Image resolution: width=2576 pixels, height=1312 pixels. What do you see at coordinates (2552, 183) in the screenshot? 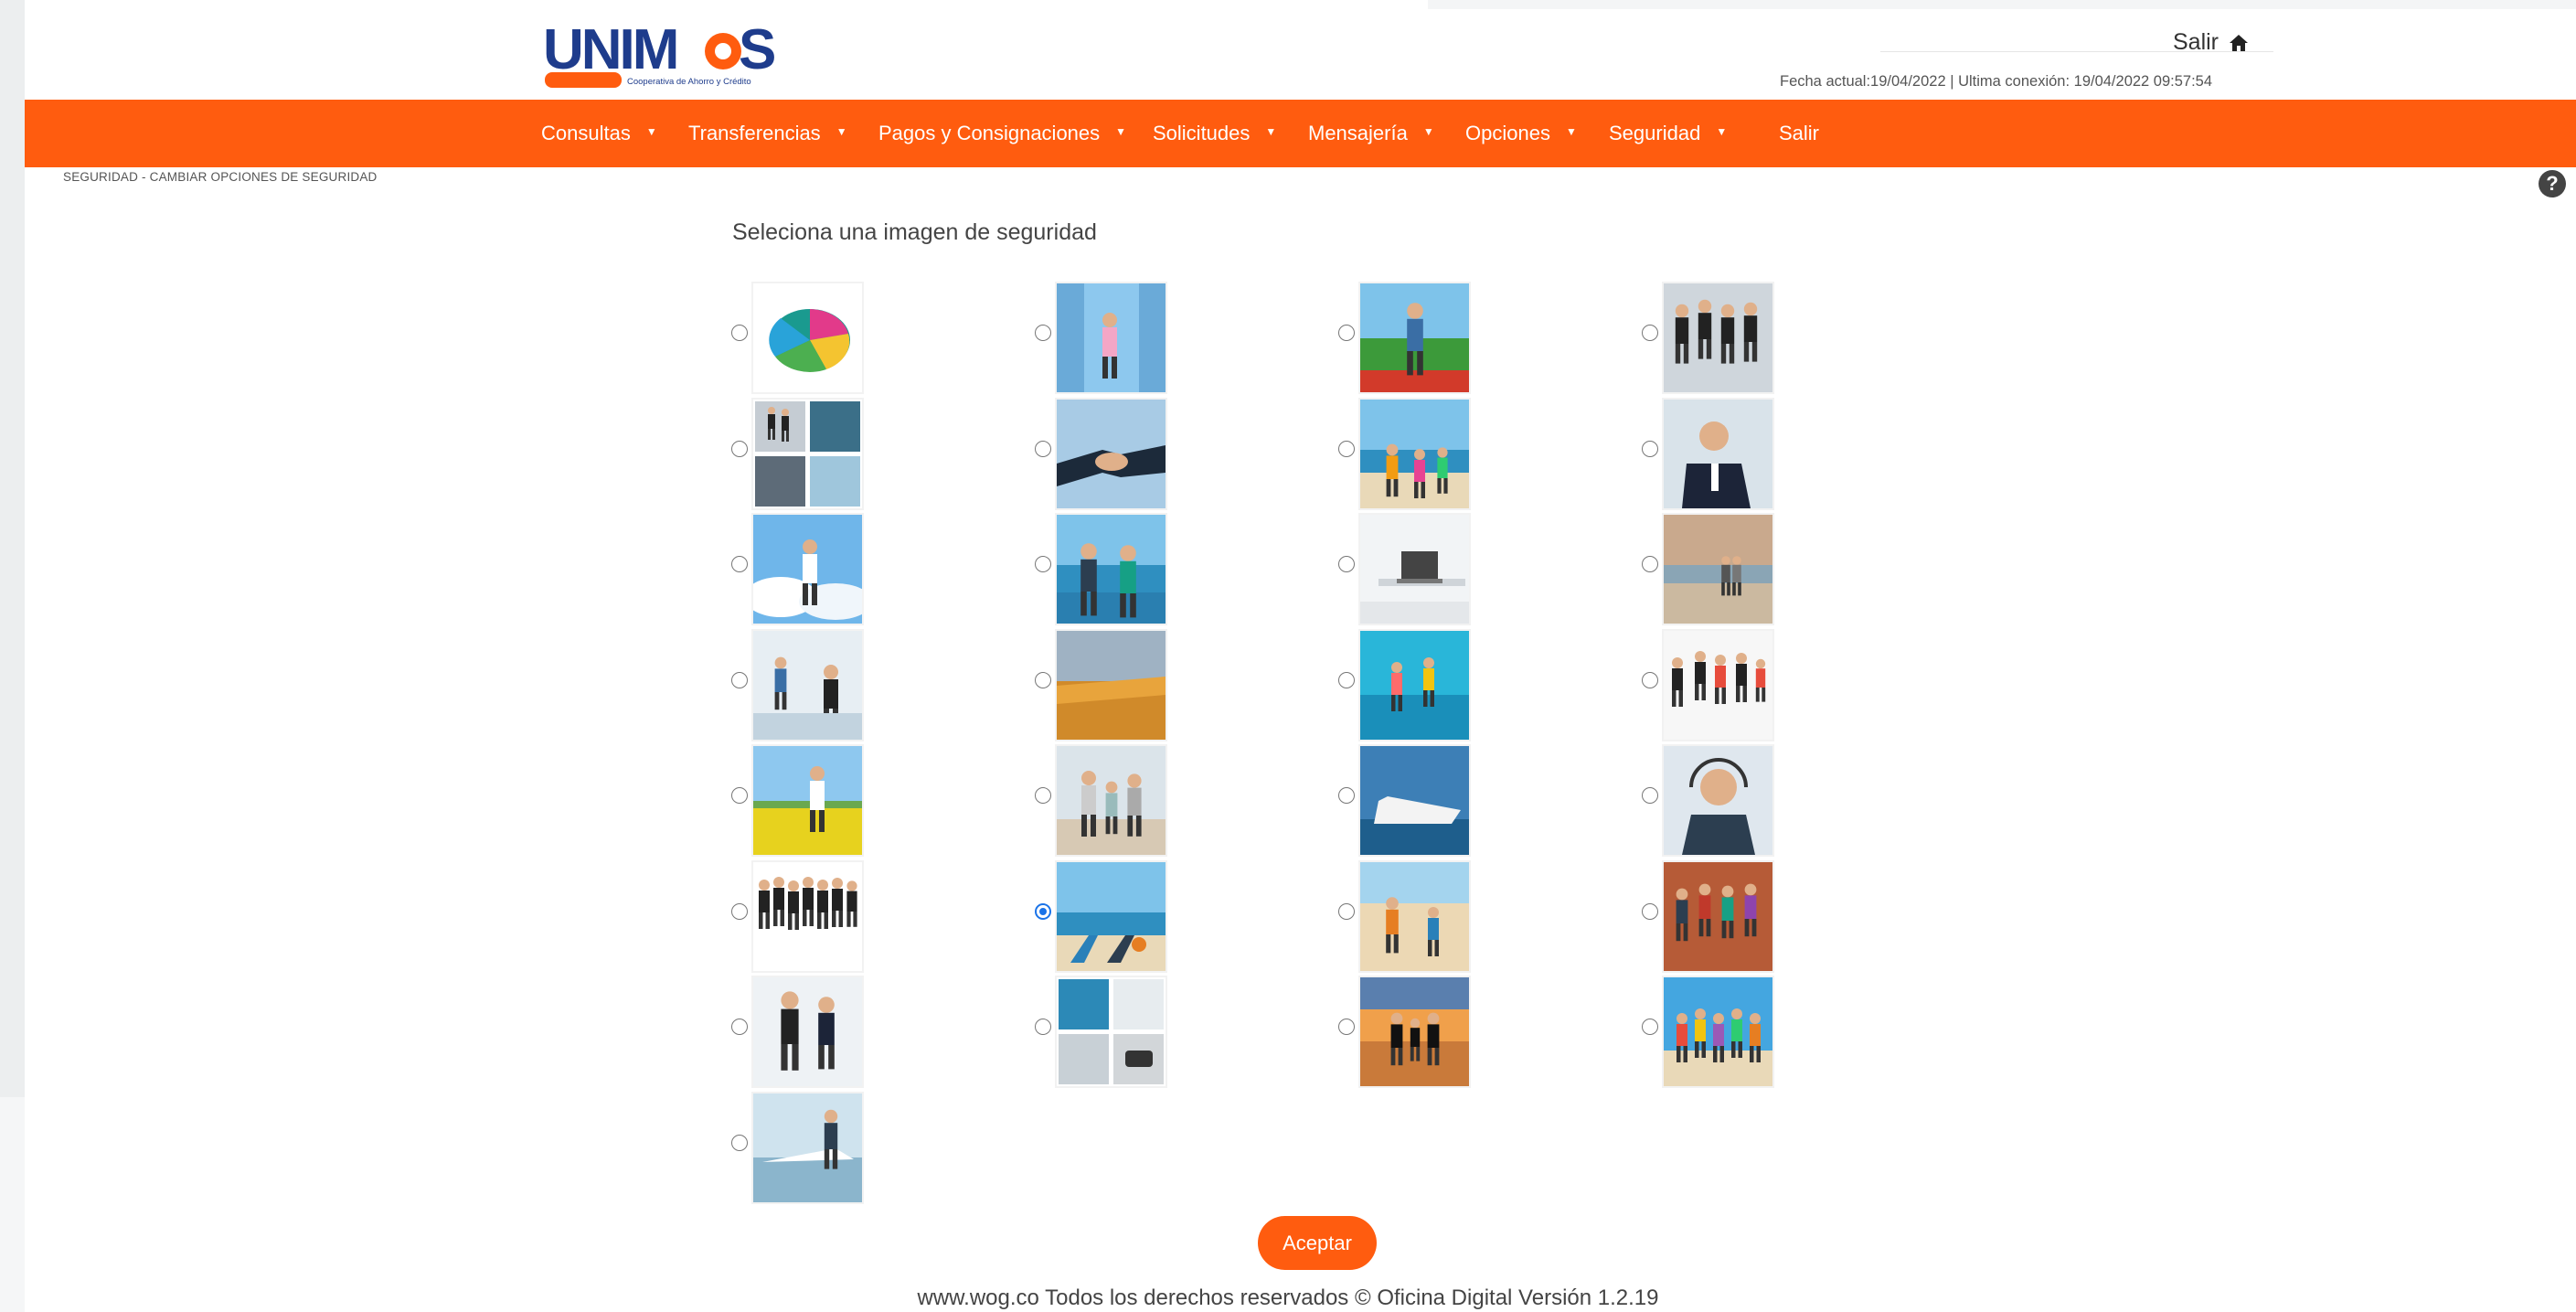
I see `help-icon: ?` at bounding box center [2552, 183].